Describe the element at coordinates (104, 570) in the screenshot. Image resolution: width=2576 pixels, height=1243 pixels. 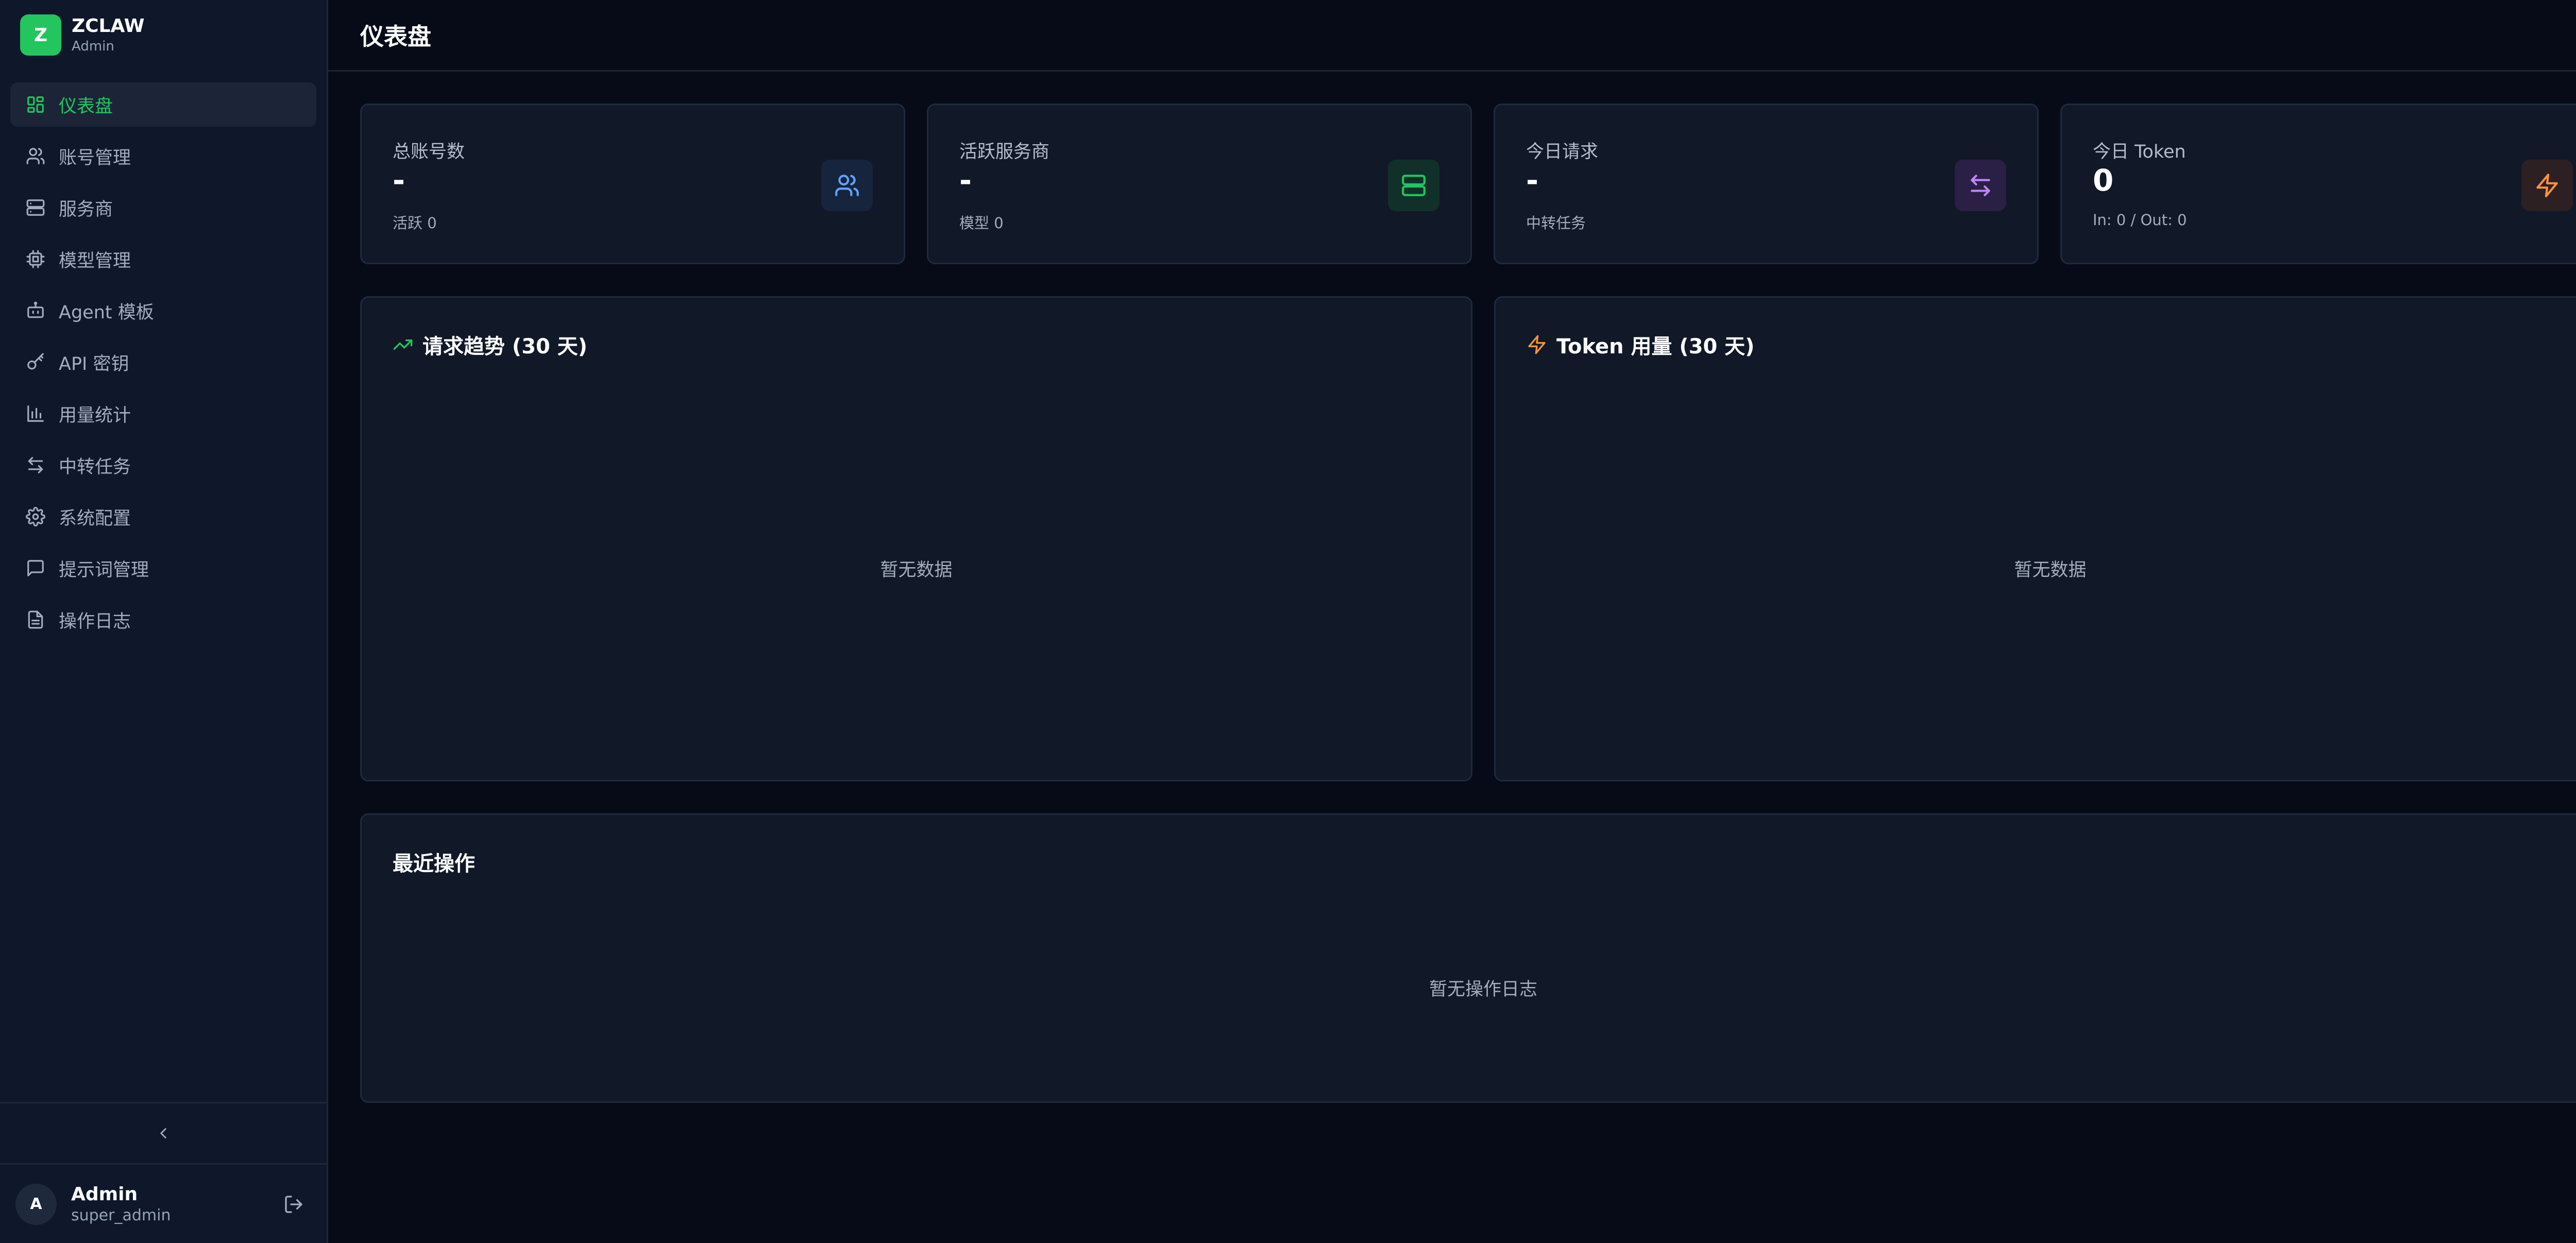
I see `sidebar-item-label: 提示词管理` at that location.